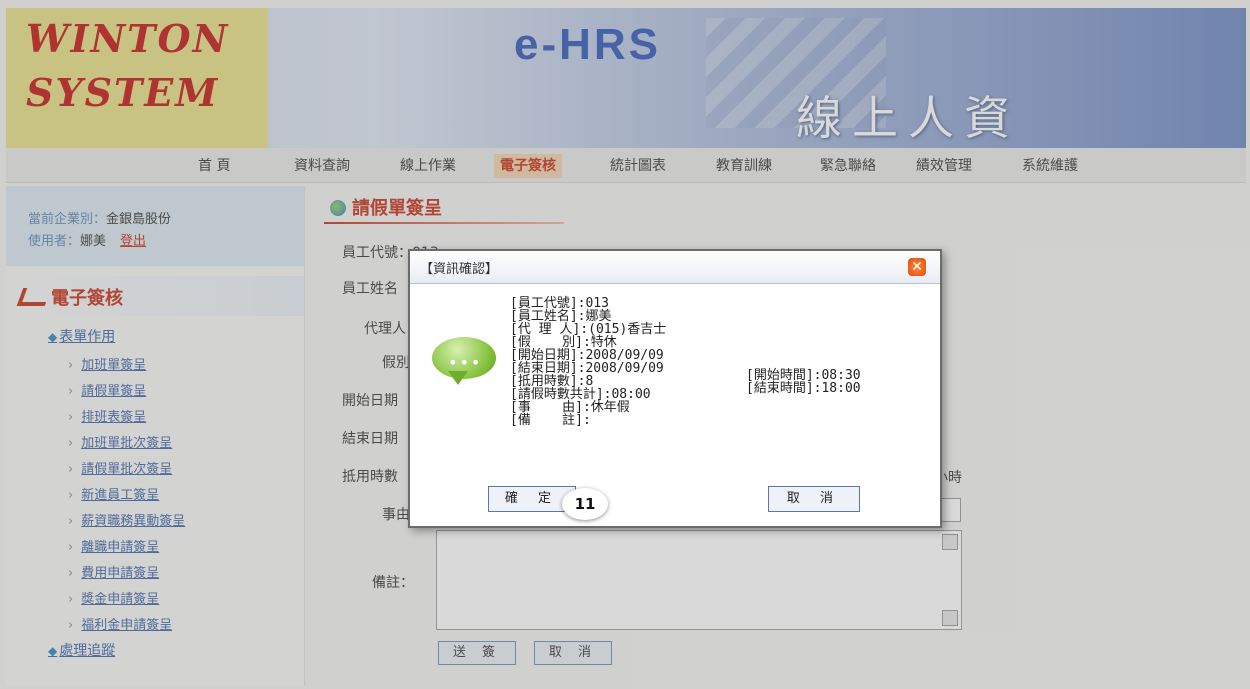 The image size is (1250, 689). I want to click on step-callout: 11, so click(585, 504).